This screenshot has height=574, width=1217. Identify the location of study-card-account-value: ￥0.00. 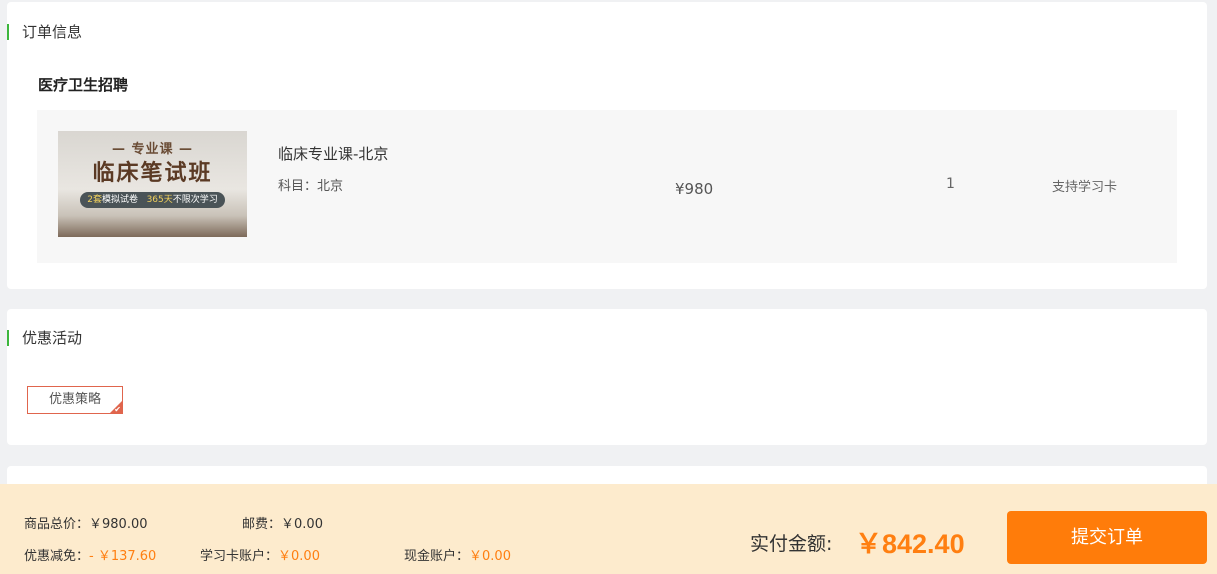
(299, 556).